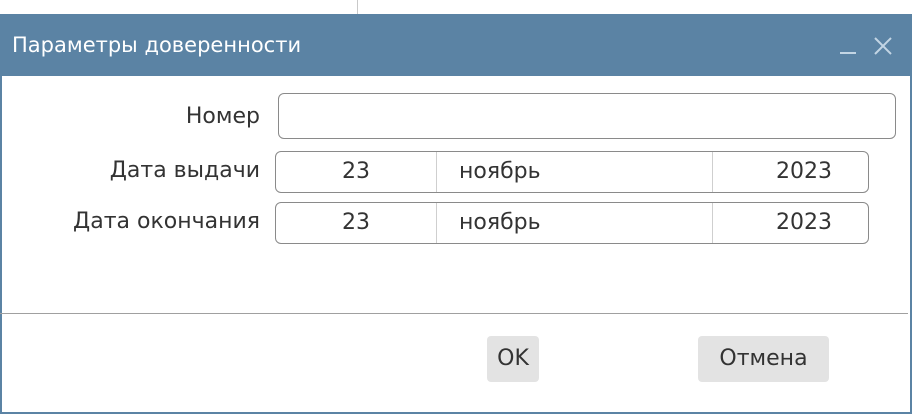 This screenshot has width=912, height=414. Describe the element at coordinates (356, 223) in the screenshot. I see `end-date-day: 23` at that location.